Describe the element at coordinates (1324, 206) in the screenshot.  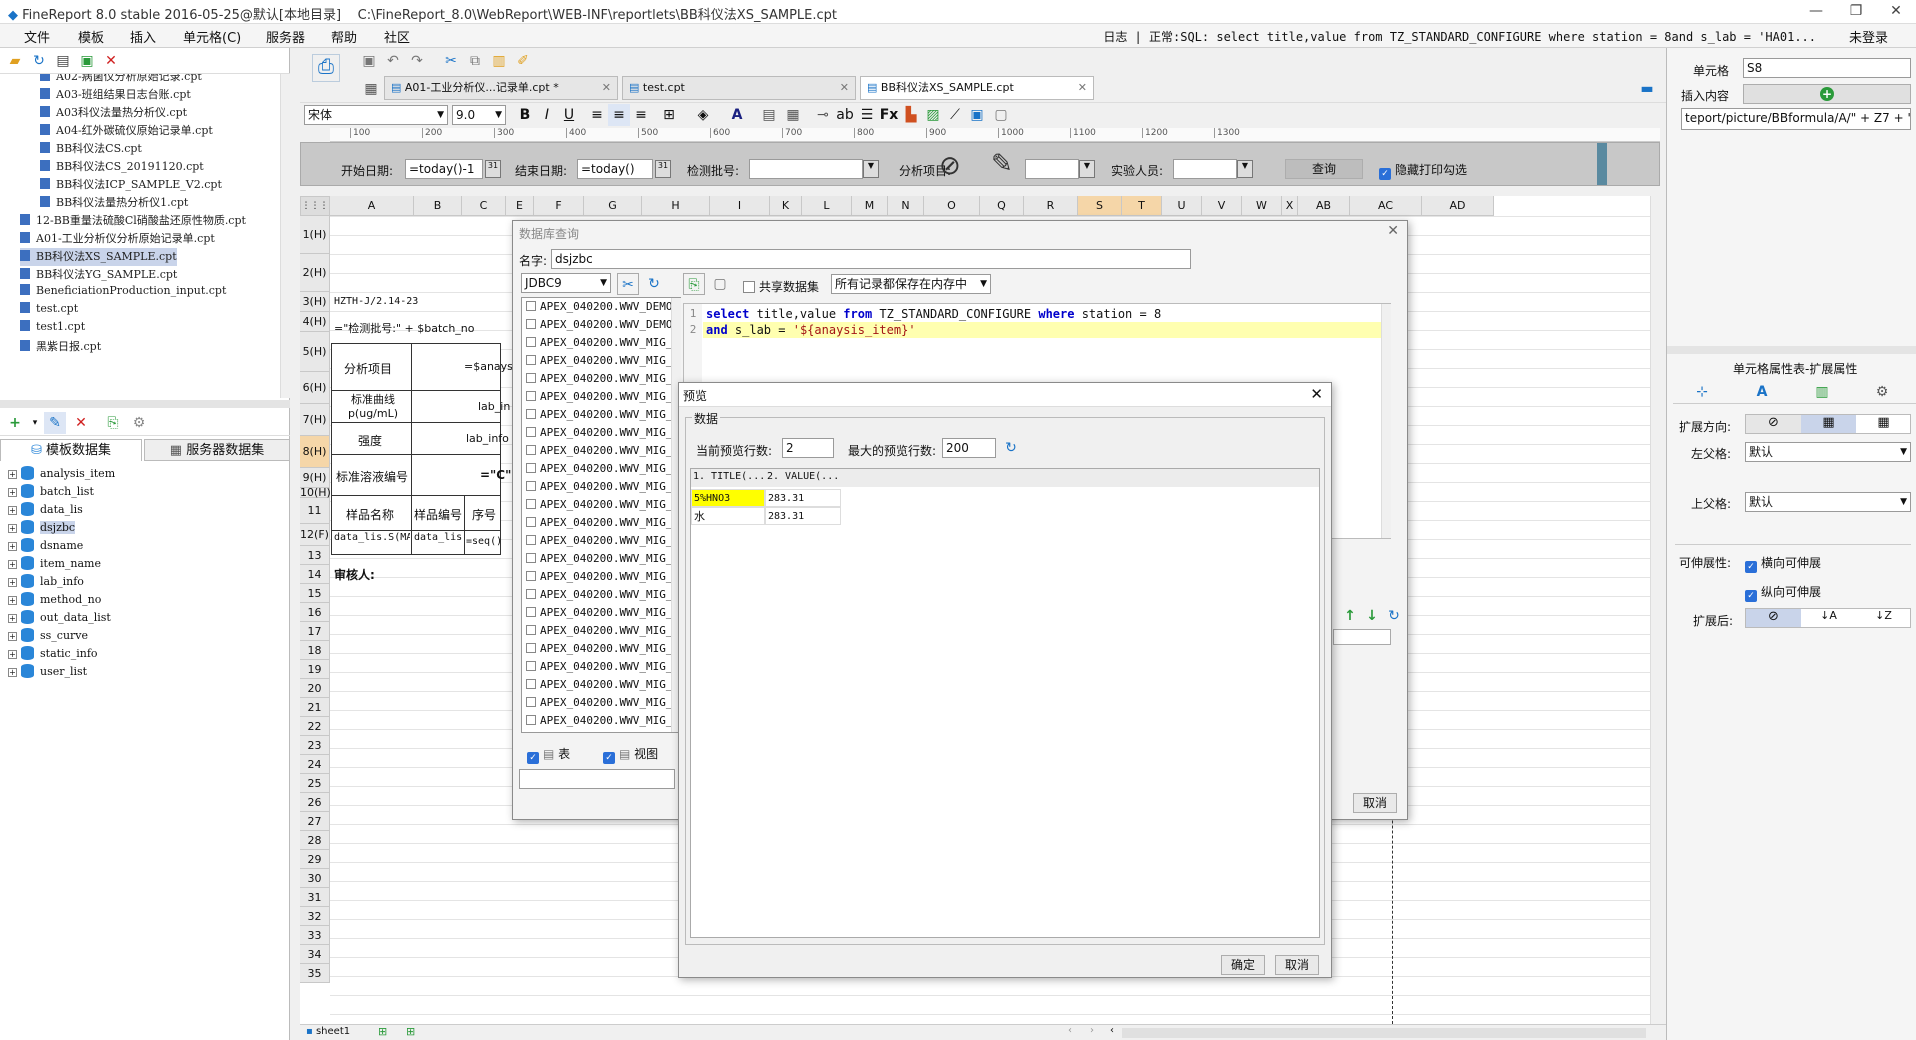
I see `column-header: AB` at that location.